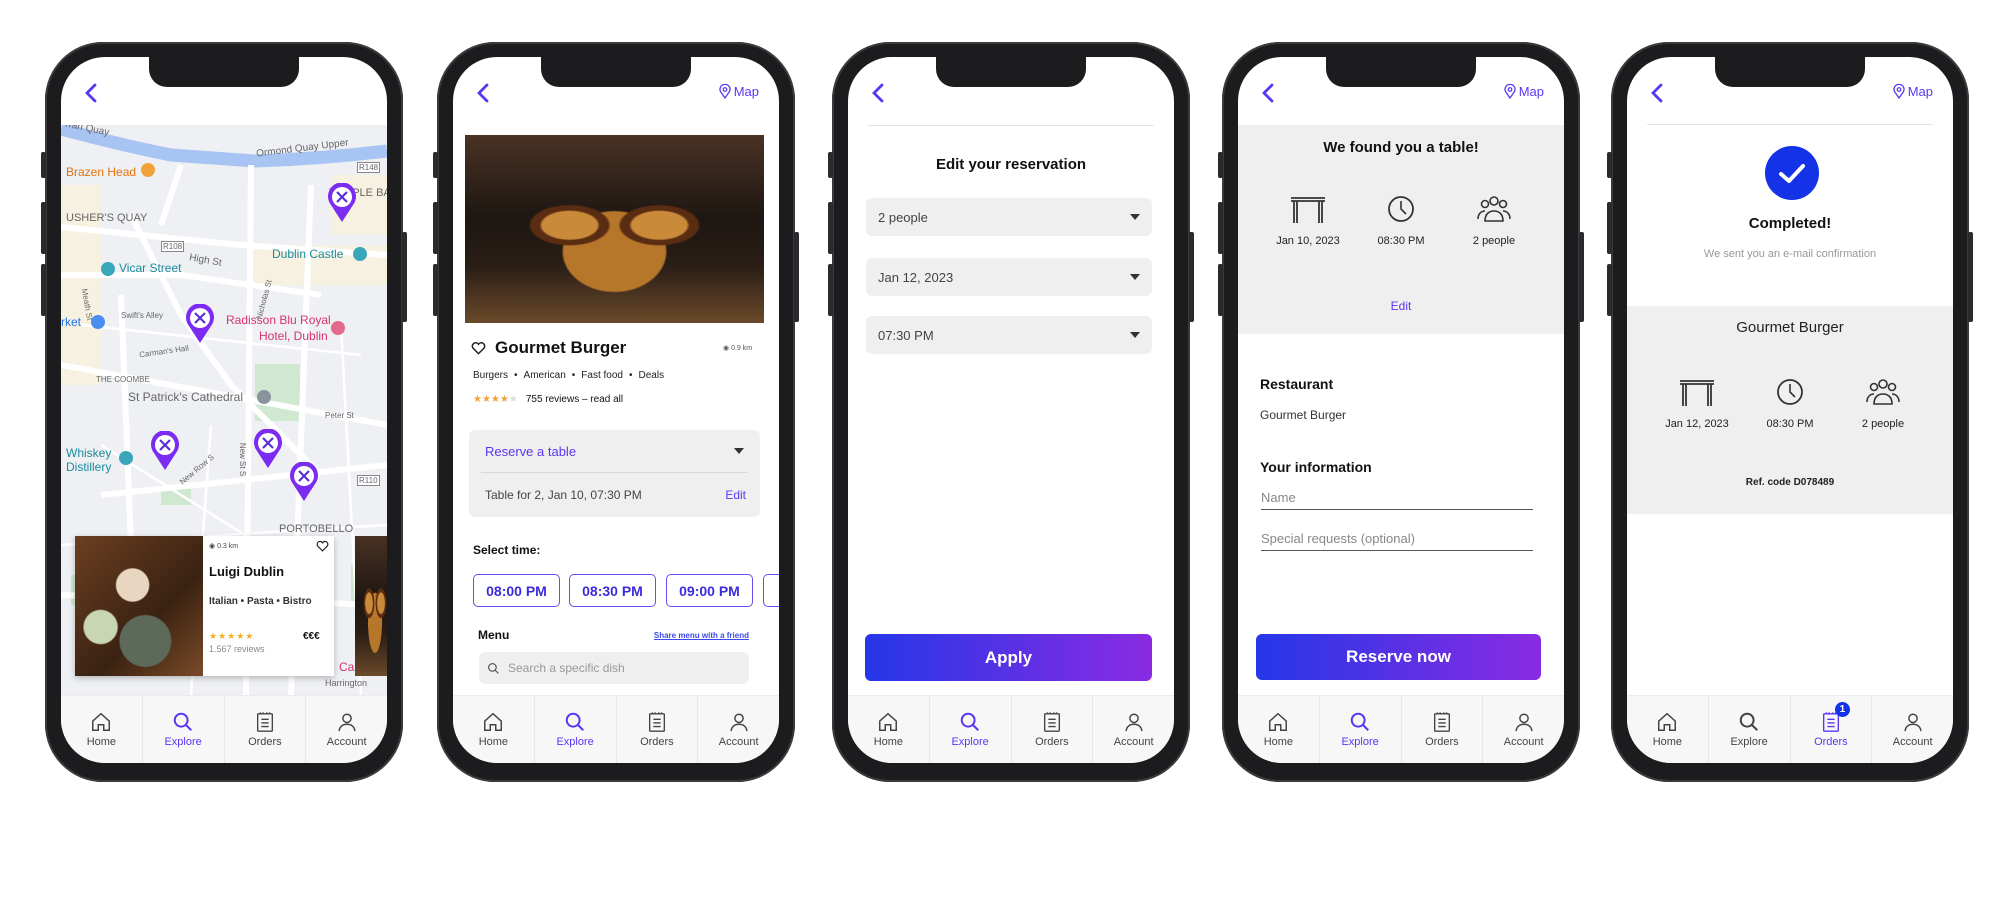 This screenshot has width=2000, height=900. Describe the element at coordinates (347, 722) in the screenshot. I see `user-icon` at that location.